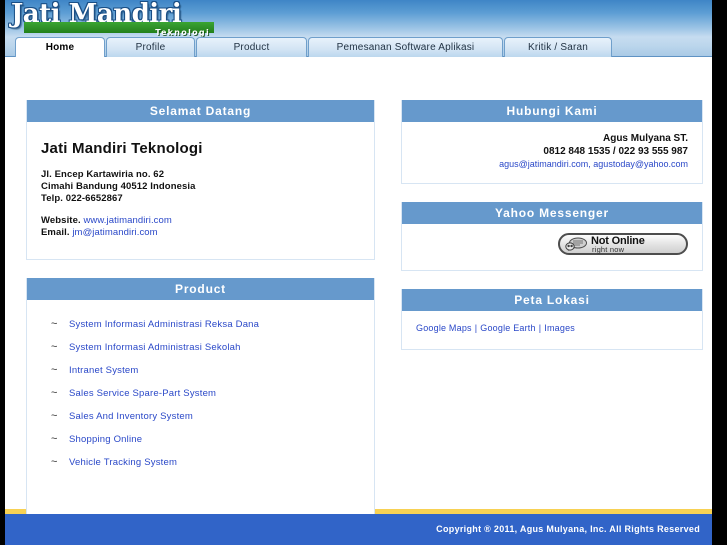 The width and height of the screenshot is (727, 545). Describe the element at coordinates (251, 47) in the screenshot. I see `tab-product: Product` at that location.